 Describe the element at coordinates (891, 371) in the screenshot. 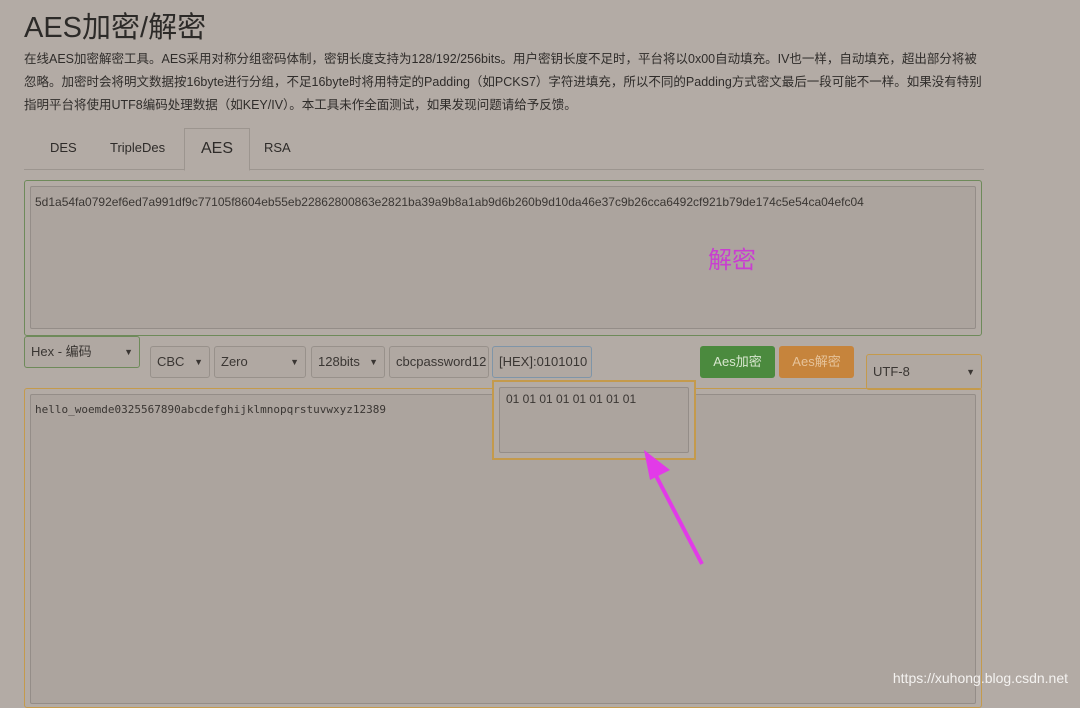

I see `charset-value: UTF-8` at that location.